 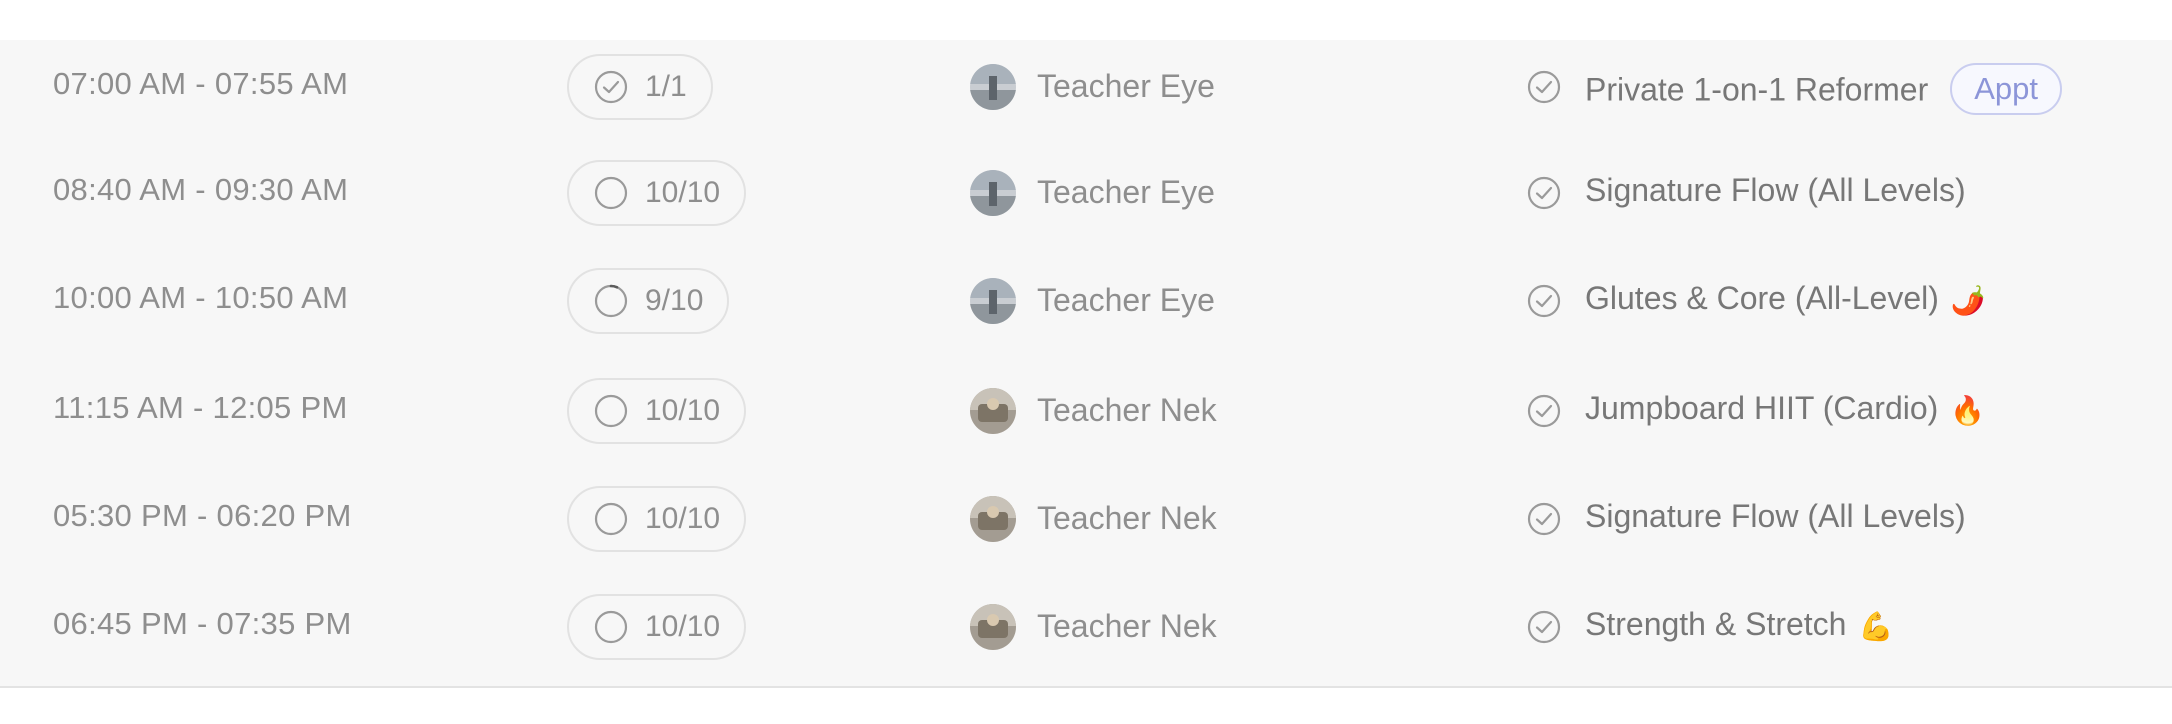 I want to click on capacity-count: 1/1, so click(x=666, y=86).